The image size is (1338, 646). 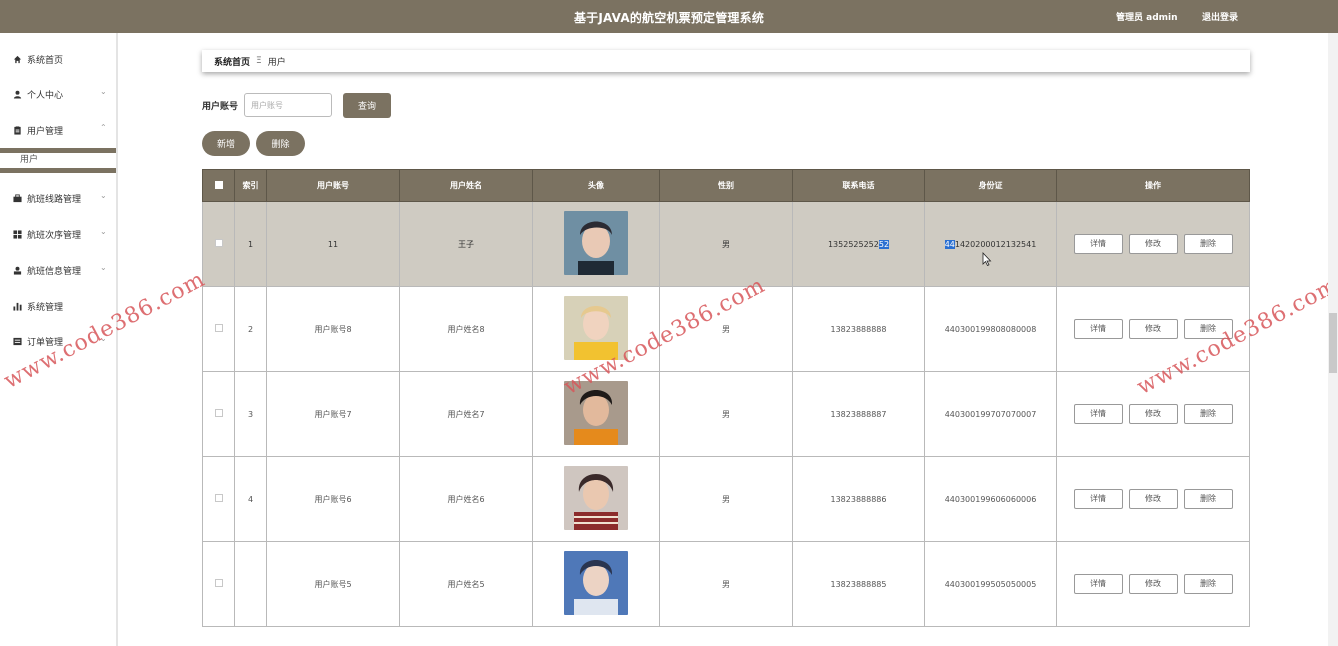 I want to click on chevron-up-icon: ⌃, so click(x=103, y=127).